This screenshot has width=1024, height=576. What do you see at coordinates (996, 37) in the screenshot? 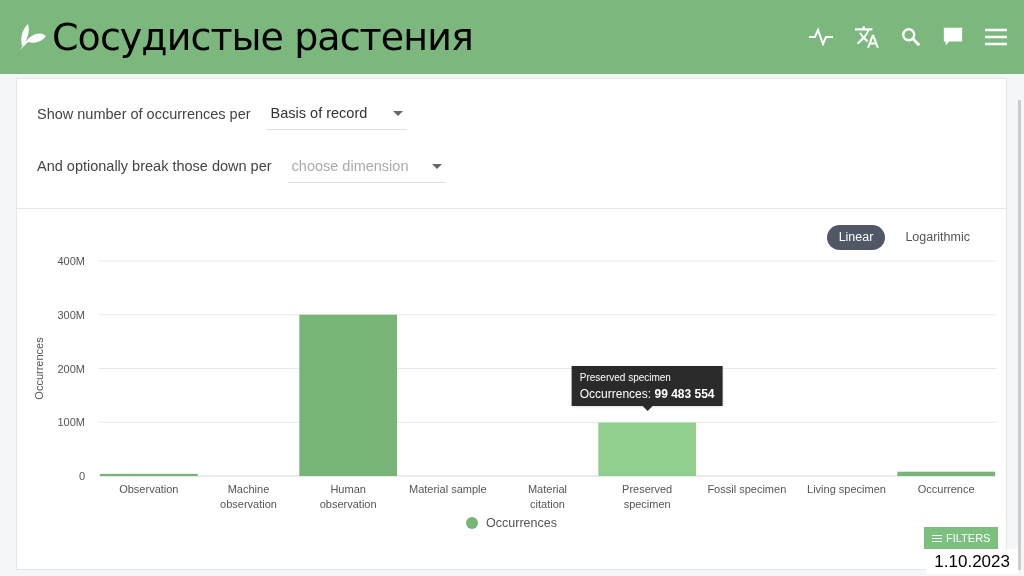
I see `menu-icon` at bounding box center [996, 37].